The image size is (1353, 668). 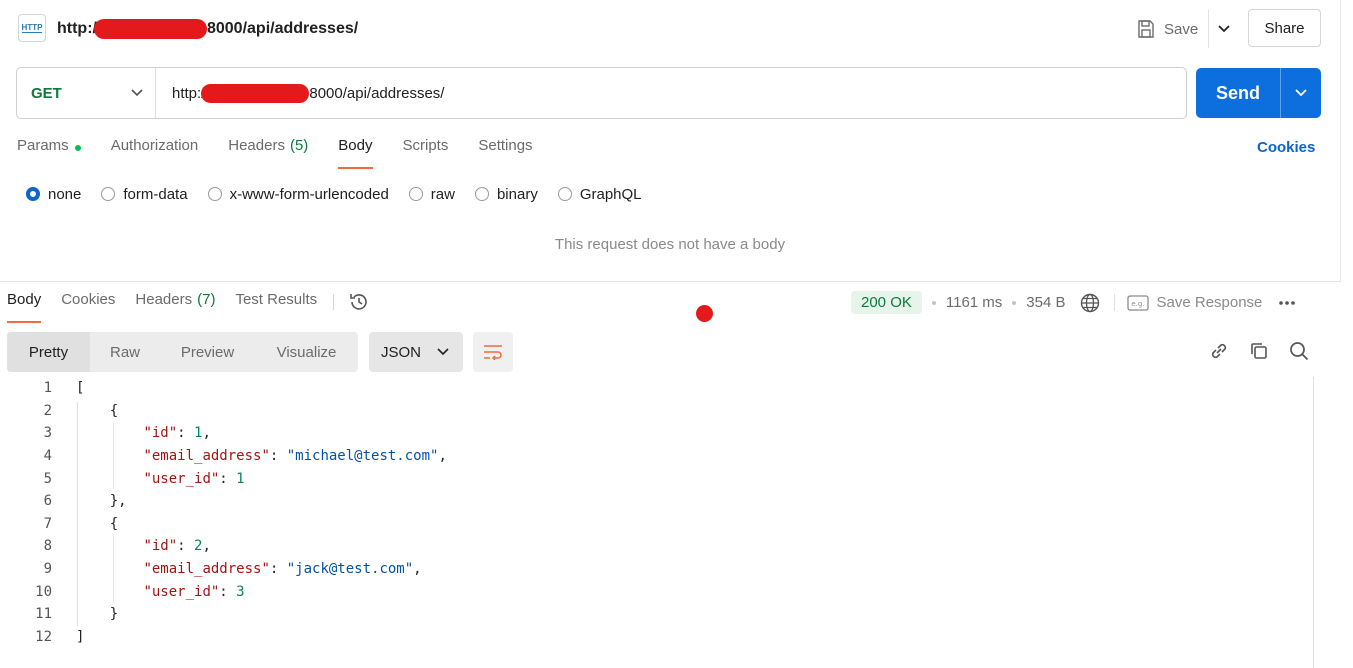 I want to click on copy-icon, so click(x=1259, y=351).